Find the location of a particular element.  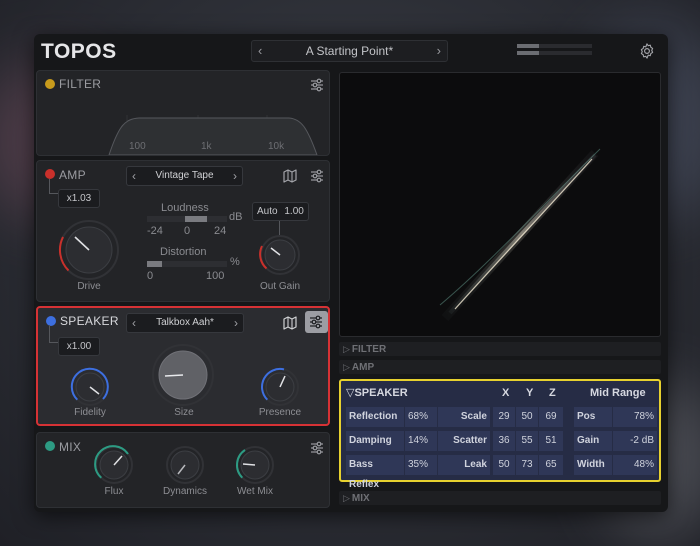

presence-knob is located at coordinates (280, 387).